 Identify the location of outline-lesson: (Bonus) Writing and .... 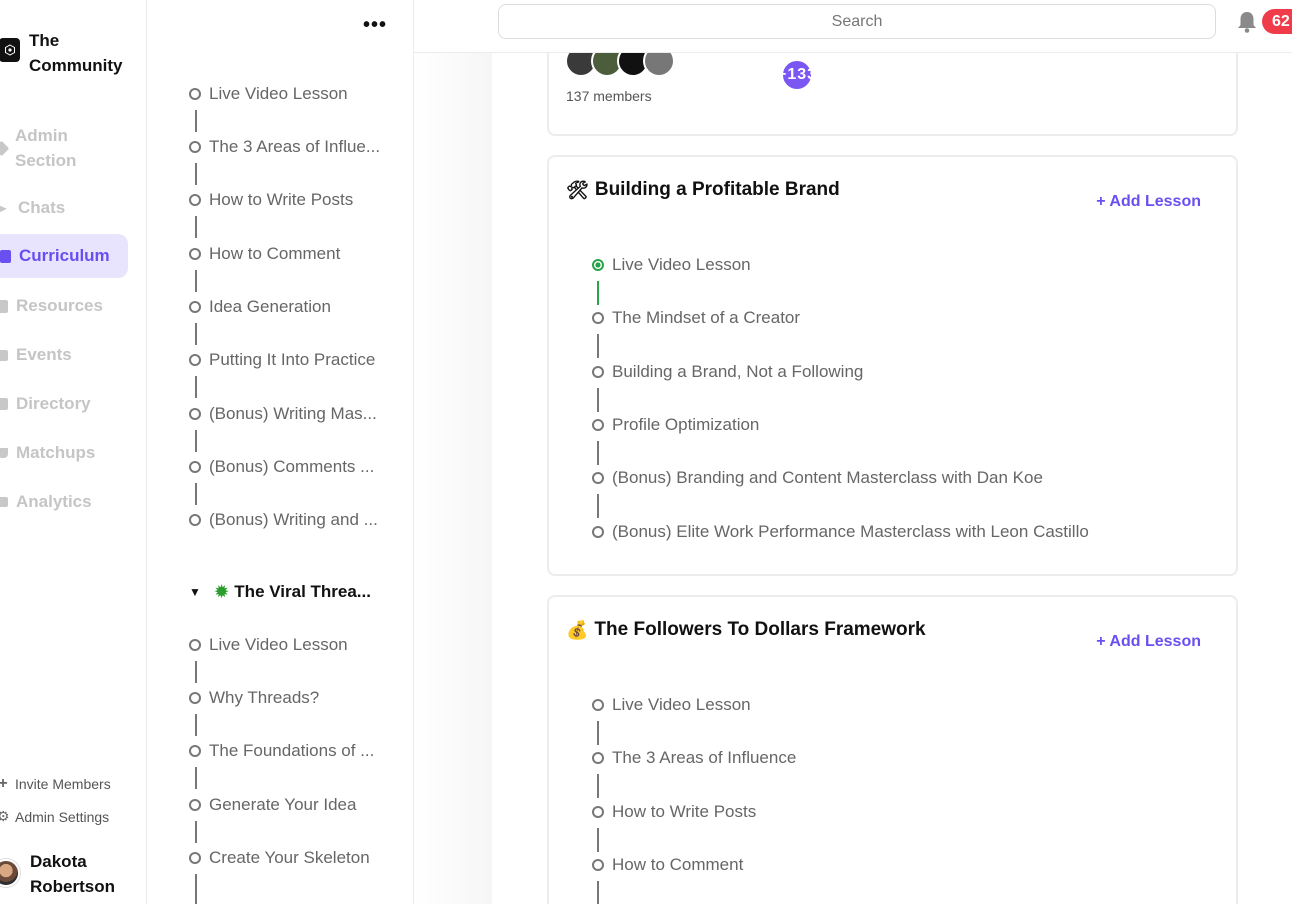
(283, 520).